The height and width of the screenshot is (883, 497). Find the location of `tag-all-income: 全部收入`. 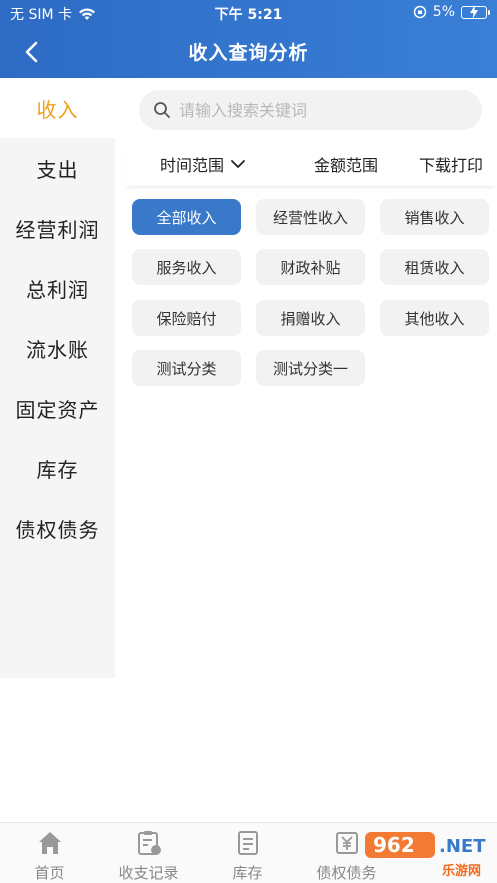

tag-all-income: 全部收入 is located at coordinates (186, 217).